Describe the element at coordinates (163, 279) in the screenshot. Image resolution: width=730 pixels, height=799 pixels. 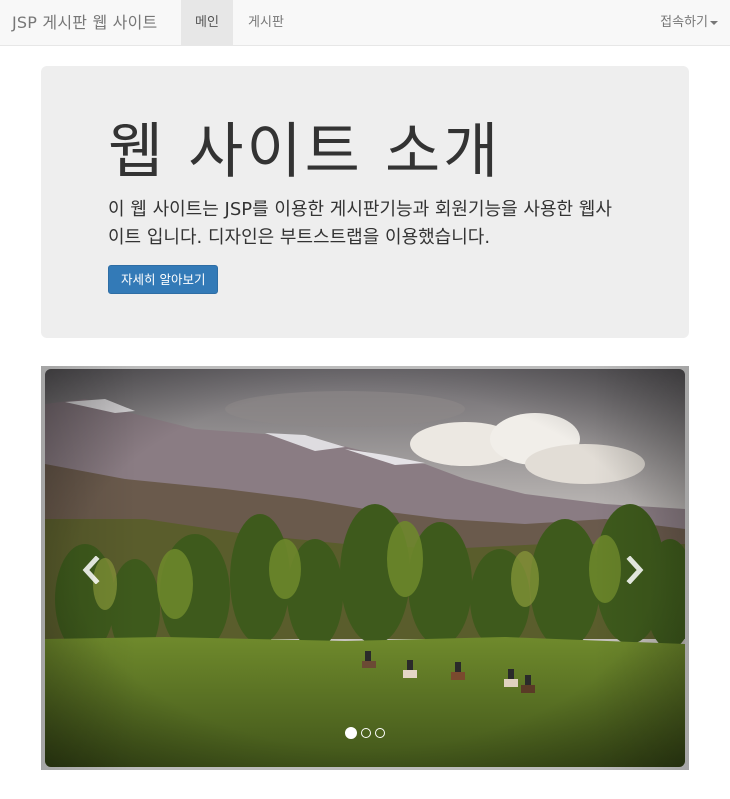
I see `learn-more-button: 자세히 알아보기` at that location.